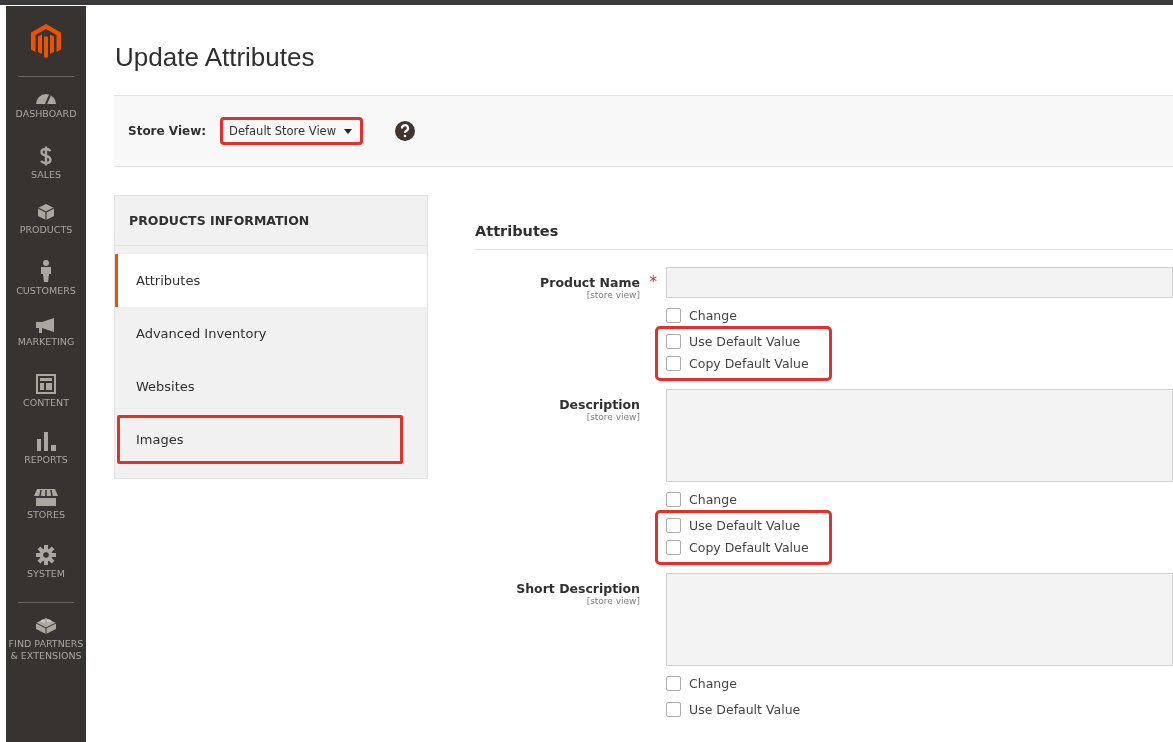 Image resolution: width=1173 pixels, height=742 pixels. What do you see at coordinates (46, 642) in the screenshot?
I see `nav-item: FIND PARTNERS & EXTENSIONS` at bounding box center [46, 642].